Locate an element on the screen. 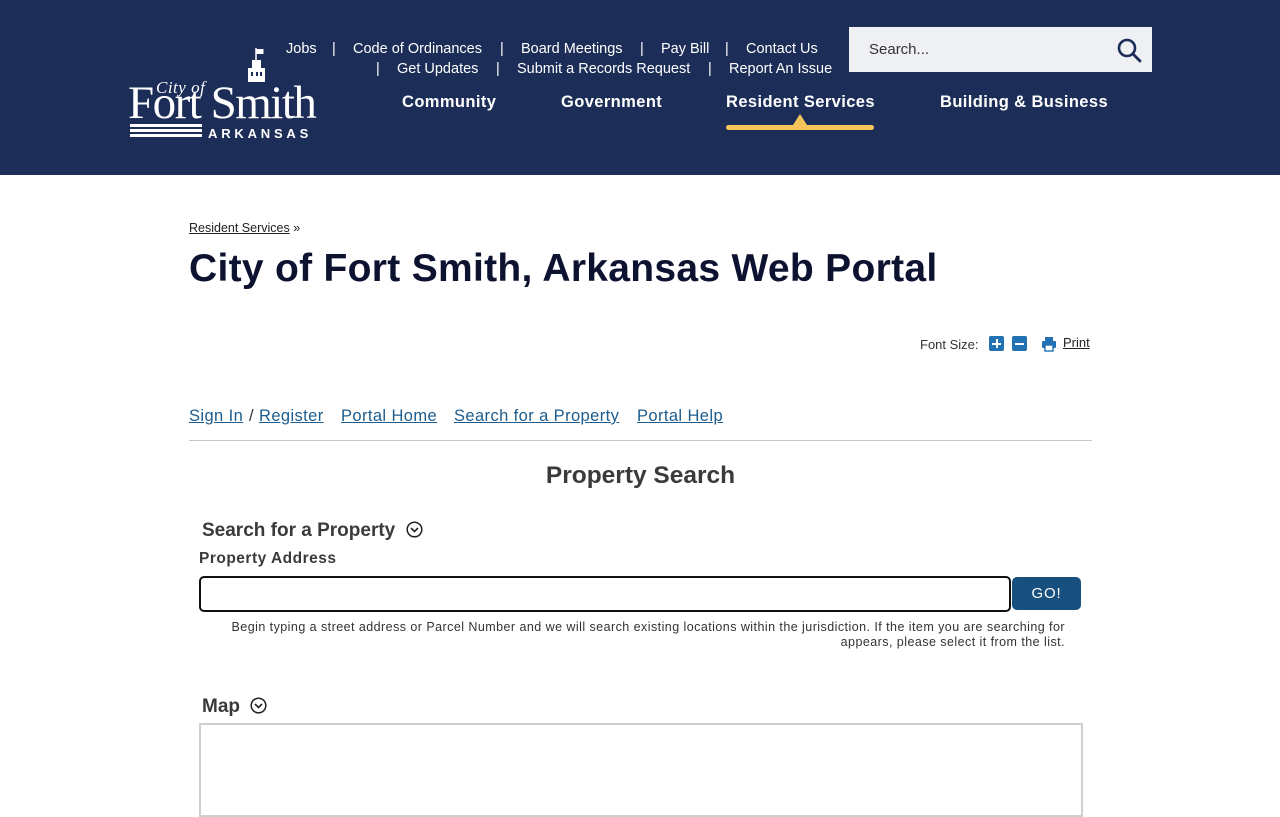 The image size is (1280, 817). util-link-report-issue: Report An Issue is located at coordinates (780, 69).